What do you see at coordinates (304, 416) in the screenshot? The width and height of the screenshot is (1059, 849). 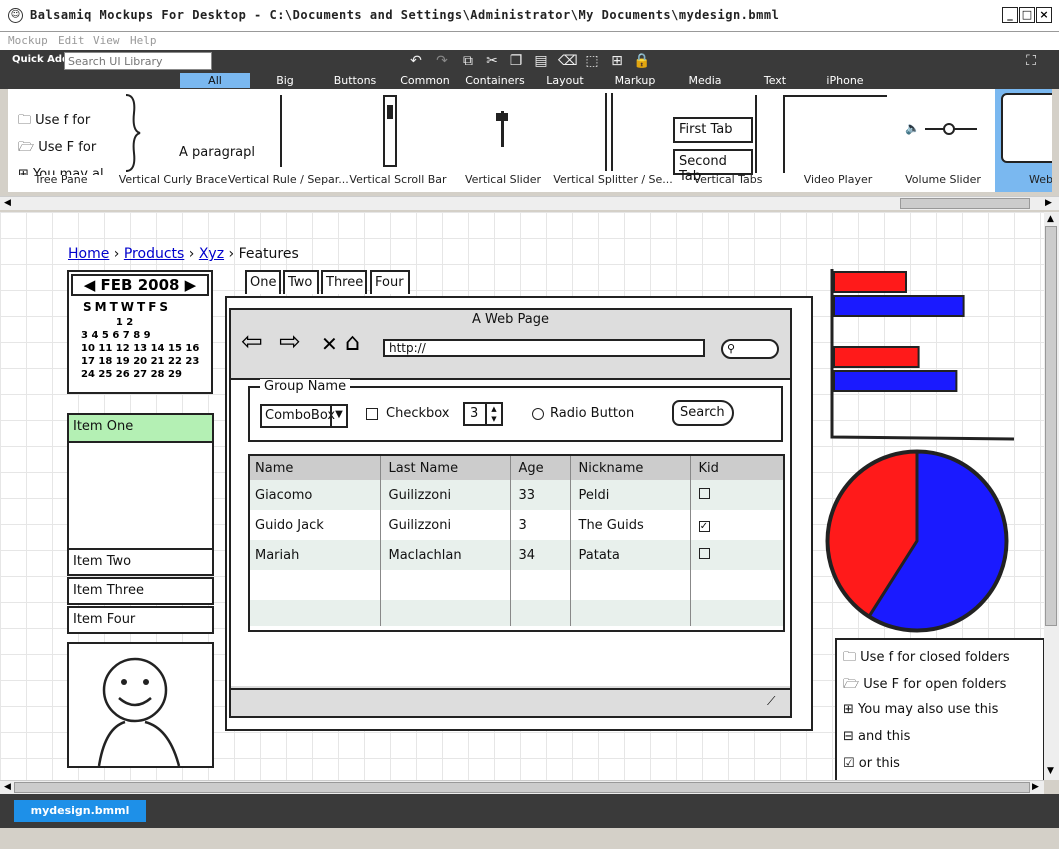 I see `combobox: ComboBox ▼` at bounding box center [304, 416].